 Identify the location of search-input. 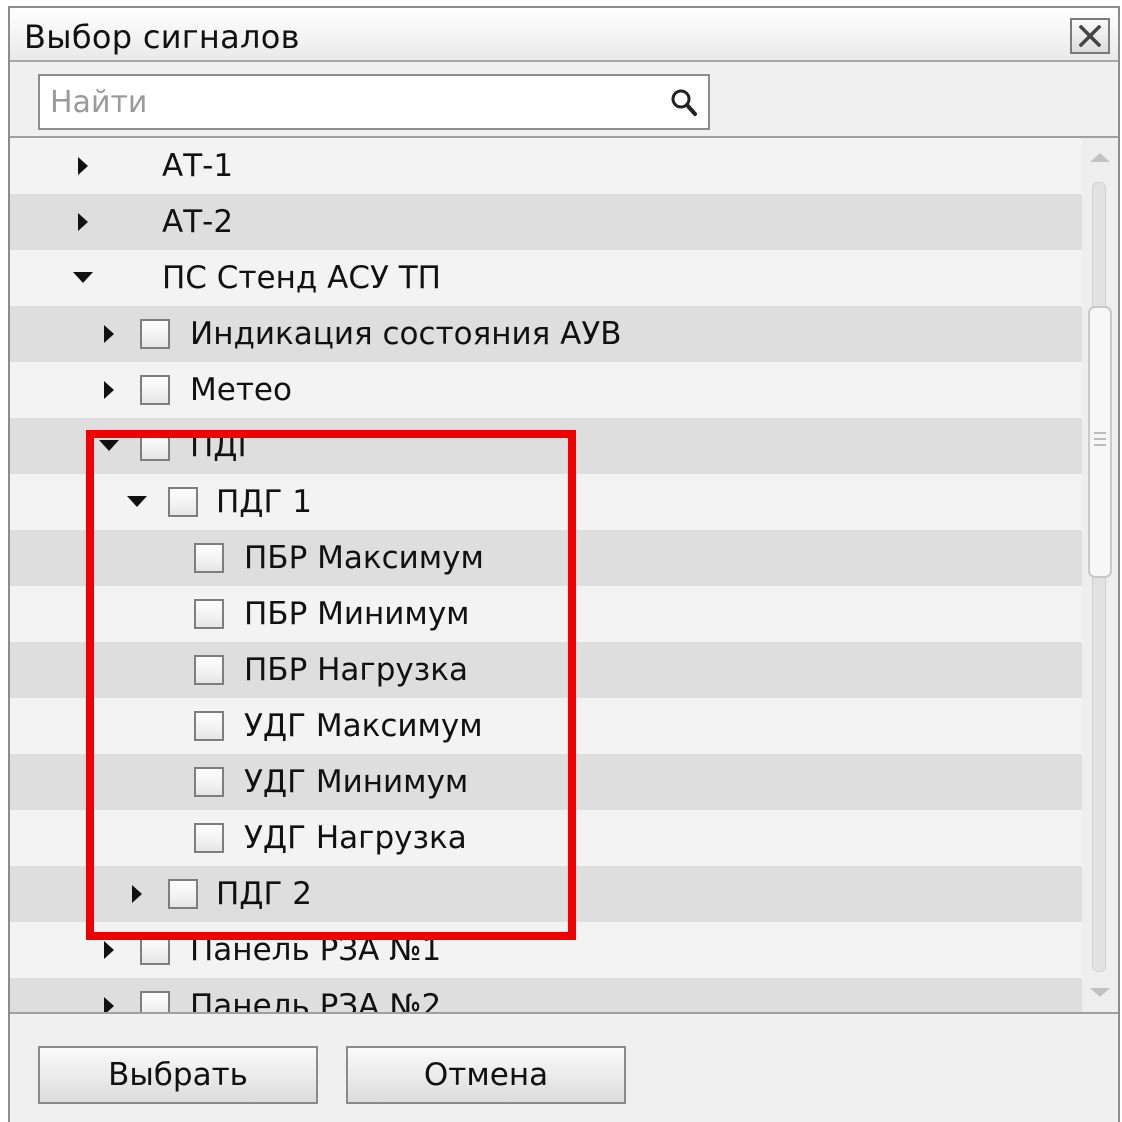
(350, 102).